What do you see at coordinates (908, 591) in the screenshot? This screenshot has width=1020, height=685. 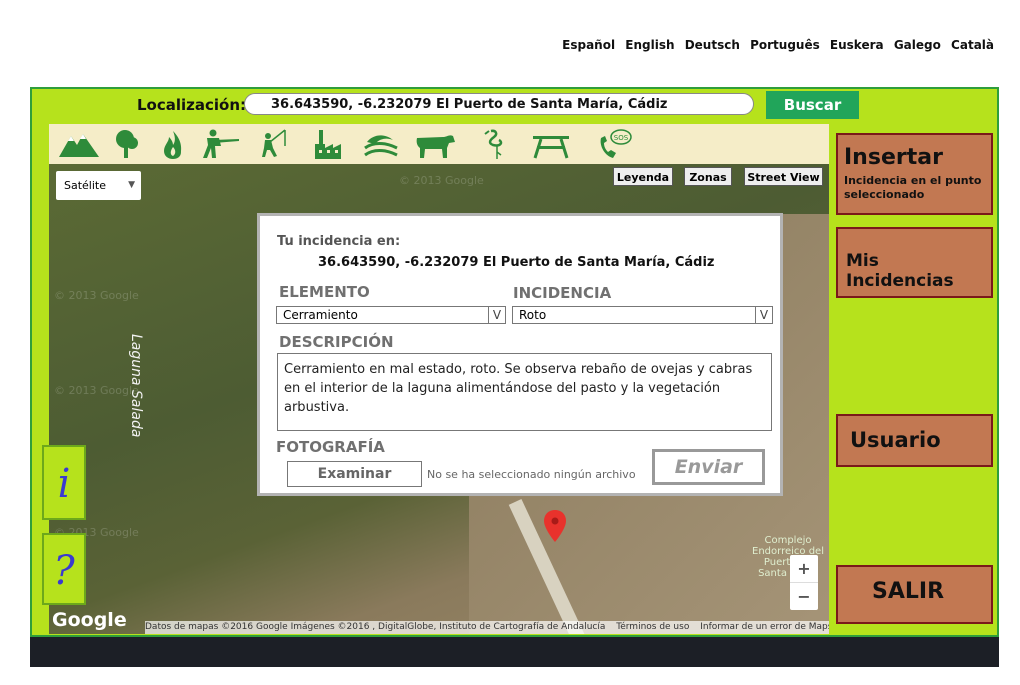 I see `exit-label: SALIR` at bounding box center [908, 591].